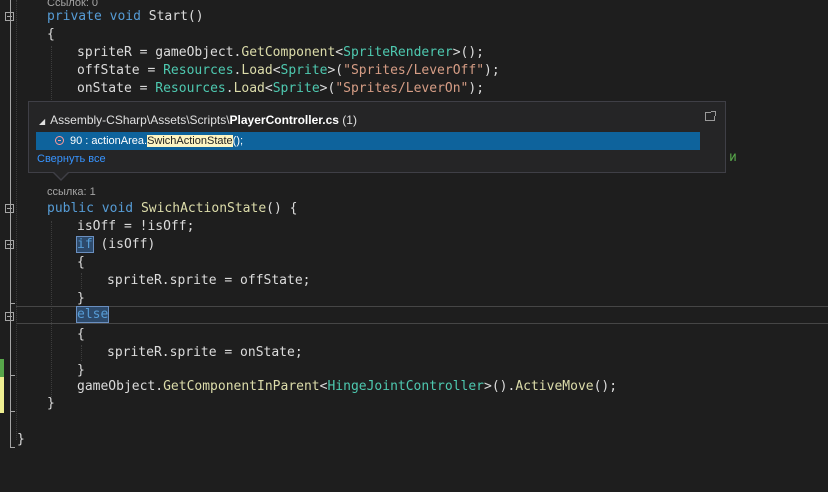 Image resolution: width=828 pixels, height=492 pixels. What do you see at coordinates (61, 175) in the screenshot?
I see `popup-pointer-inner` at bounding box center [61, 175].